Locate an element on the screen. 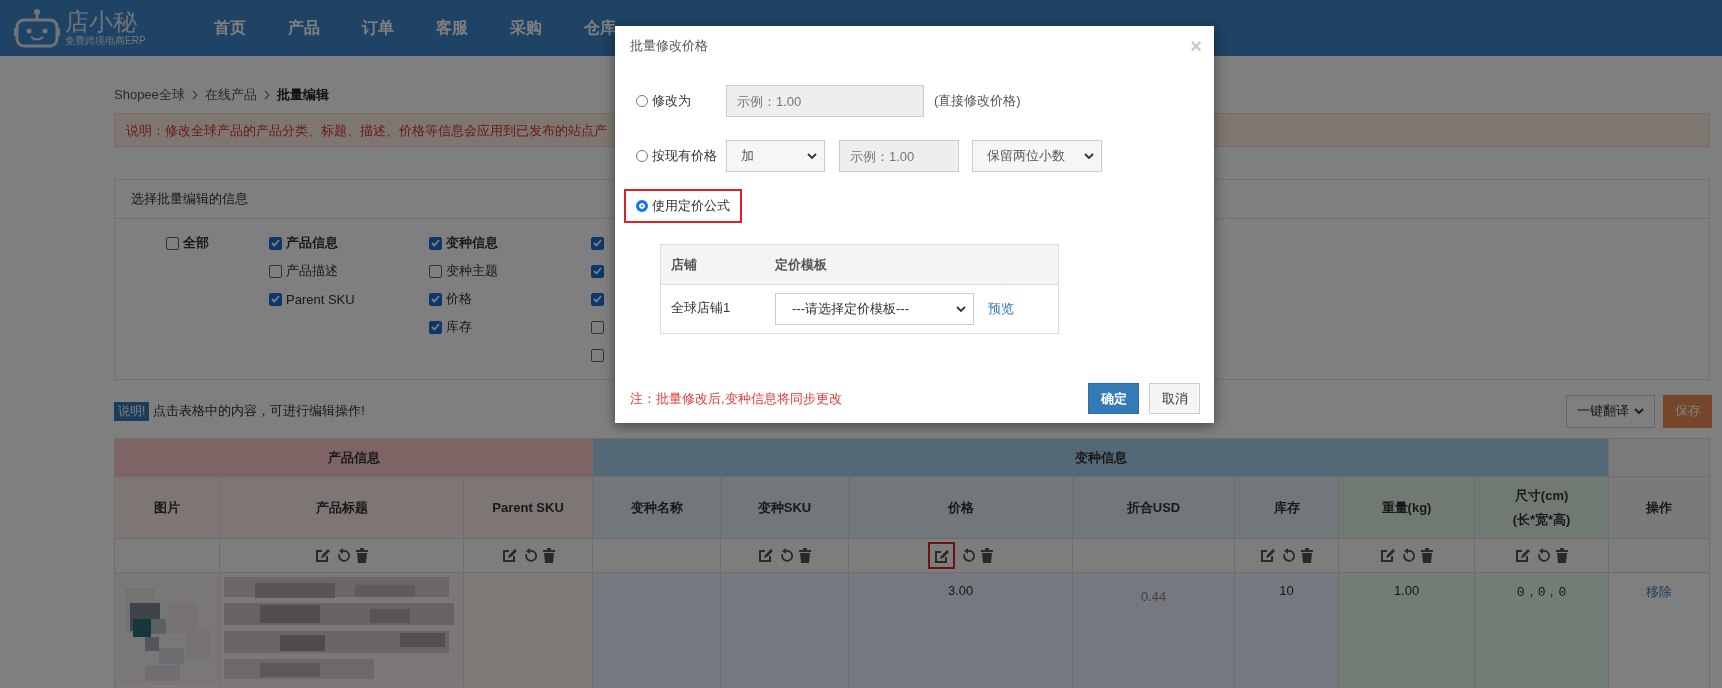 The height and width of the screenshot is (688, 1722). operator-select: 加 is located at coordinates (775, 156).